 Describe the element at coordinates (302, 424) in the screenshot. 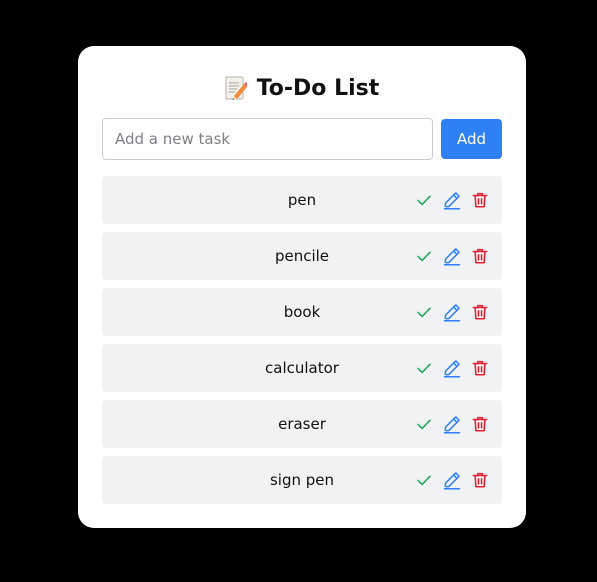

I see `list-item: eraser` at that location.